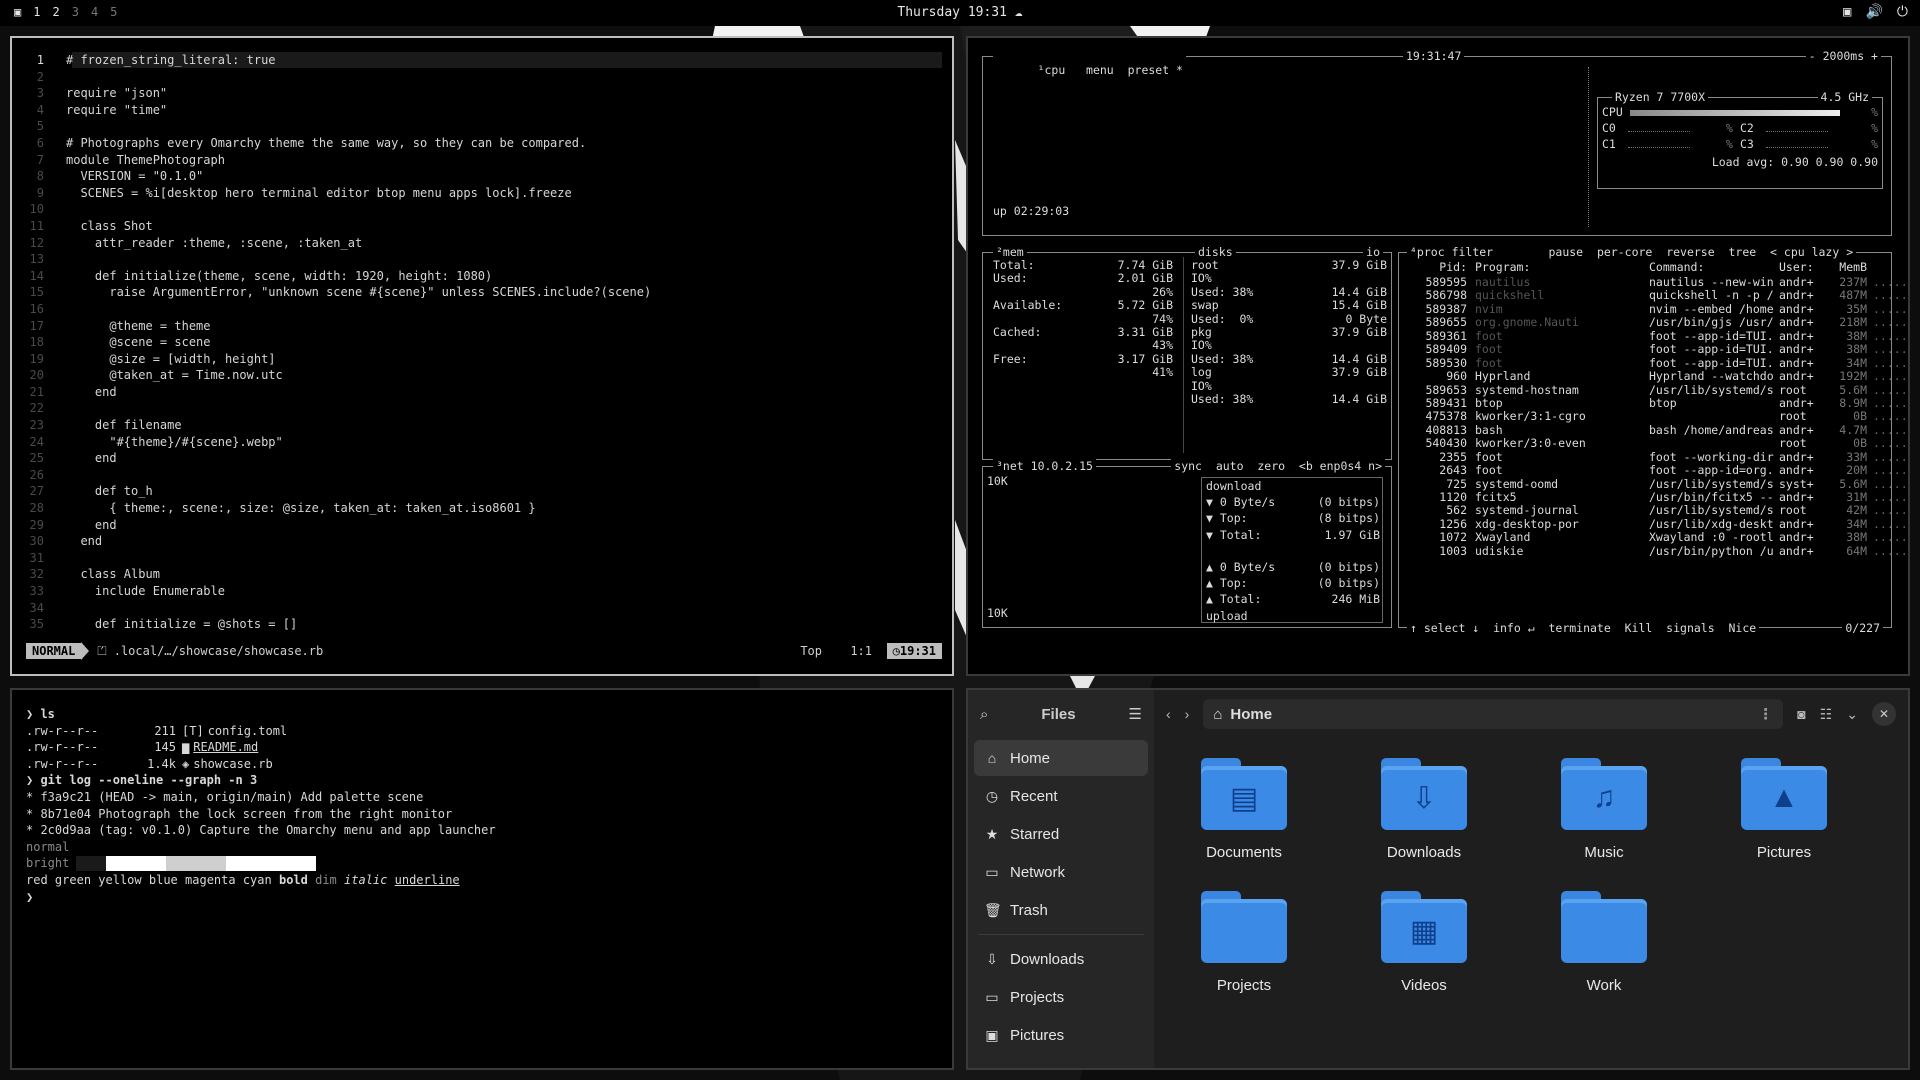  Describe the element at coordinates (1655, 403) in the screenshot. I see `process-row: 589431btopbtopandr+8.9M.......0.1` at that location.